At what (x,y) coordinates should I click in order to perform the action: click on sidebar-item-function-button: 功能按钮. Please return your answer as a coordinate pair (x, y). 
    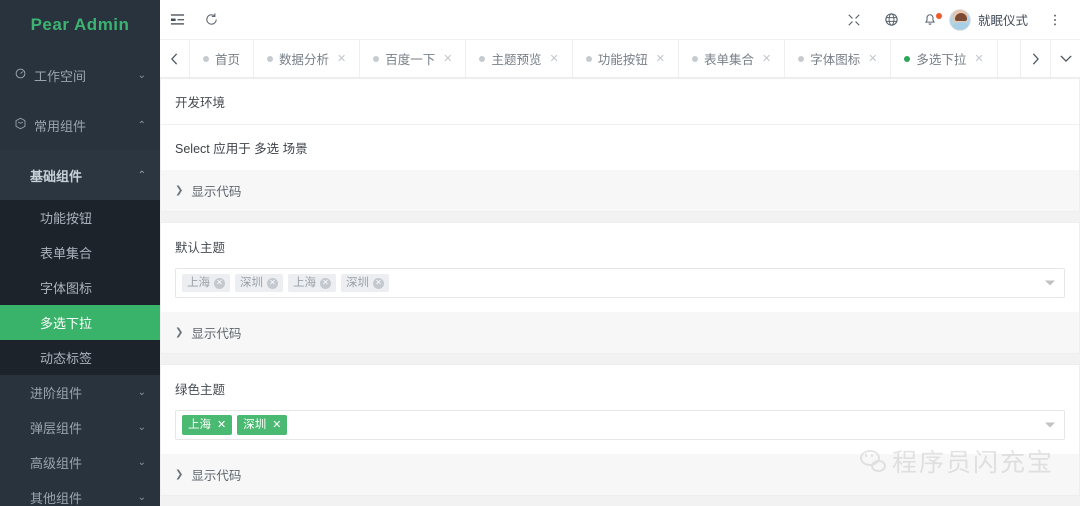
    Looking at the image, I should click on (80, 217).